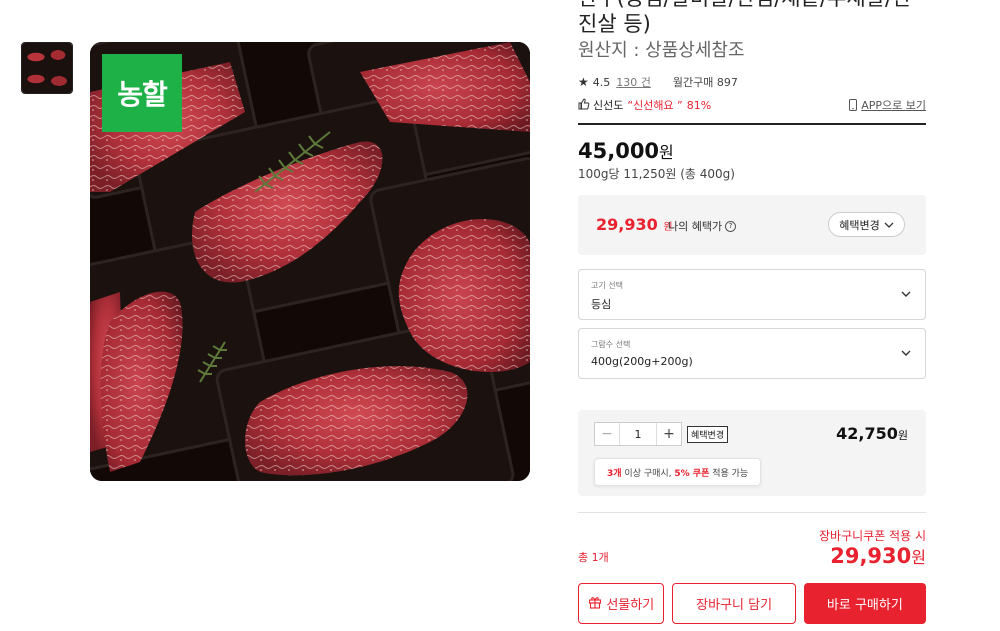 The height and width of the screenshot is (631, 1000). What do you see at coordinates (593, 557) in the screenshot?
I see `total-count: 총 1개` at bounding box center [593, 557].